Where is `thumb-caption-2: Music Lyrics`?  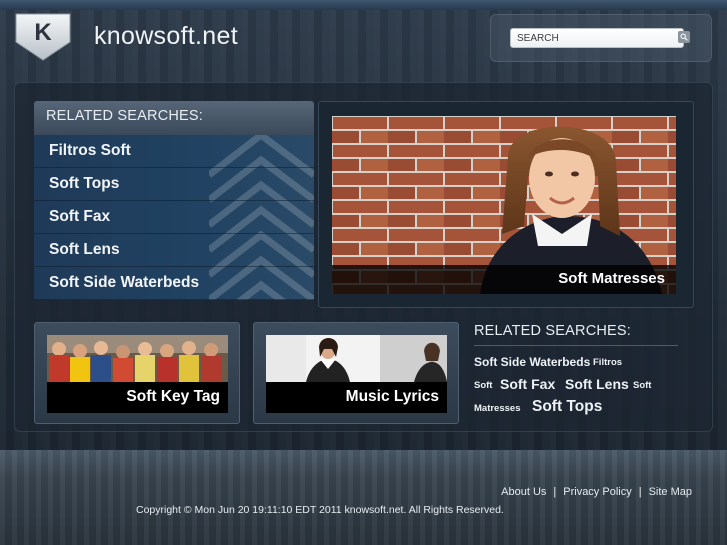 thumb-caption-2: Music Lyrics is located at coordinates (356, 397).